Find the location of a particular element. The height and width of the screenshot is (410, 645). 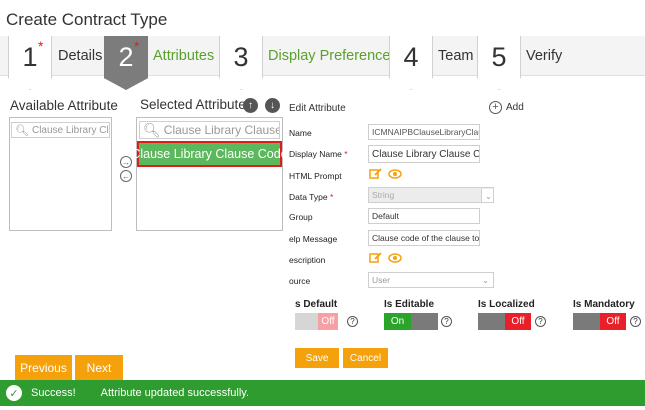

move-right-button: → is located at coordinates (126, 162).